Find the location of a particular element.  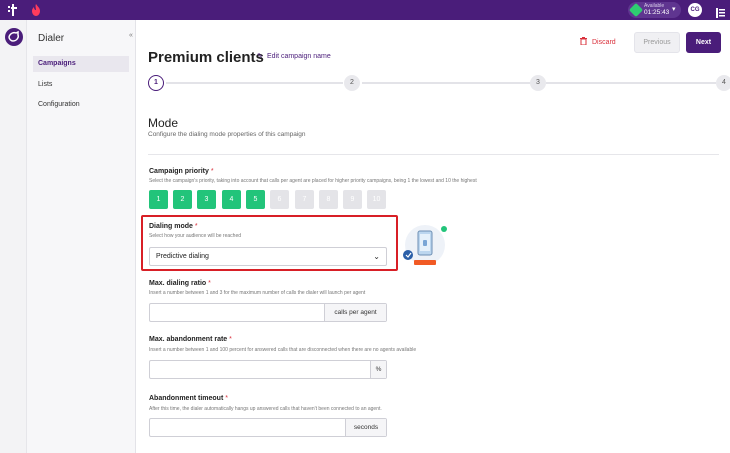

chevron-down-icon: ▾ is located at coordinates (674, 9).